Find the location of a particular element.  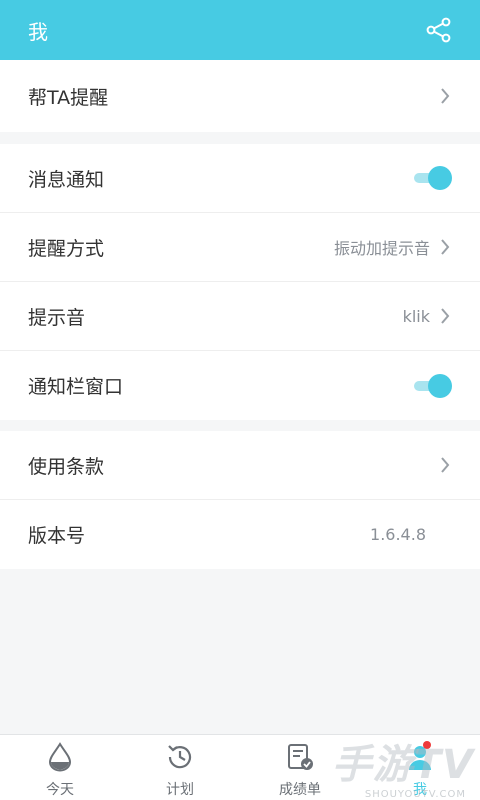

watermark-url: SHOUYOUTV.COM is located at coordinates (415, 794).